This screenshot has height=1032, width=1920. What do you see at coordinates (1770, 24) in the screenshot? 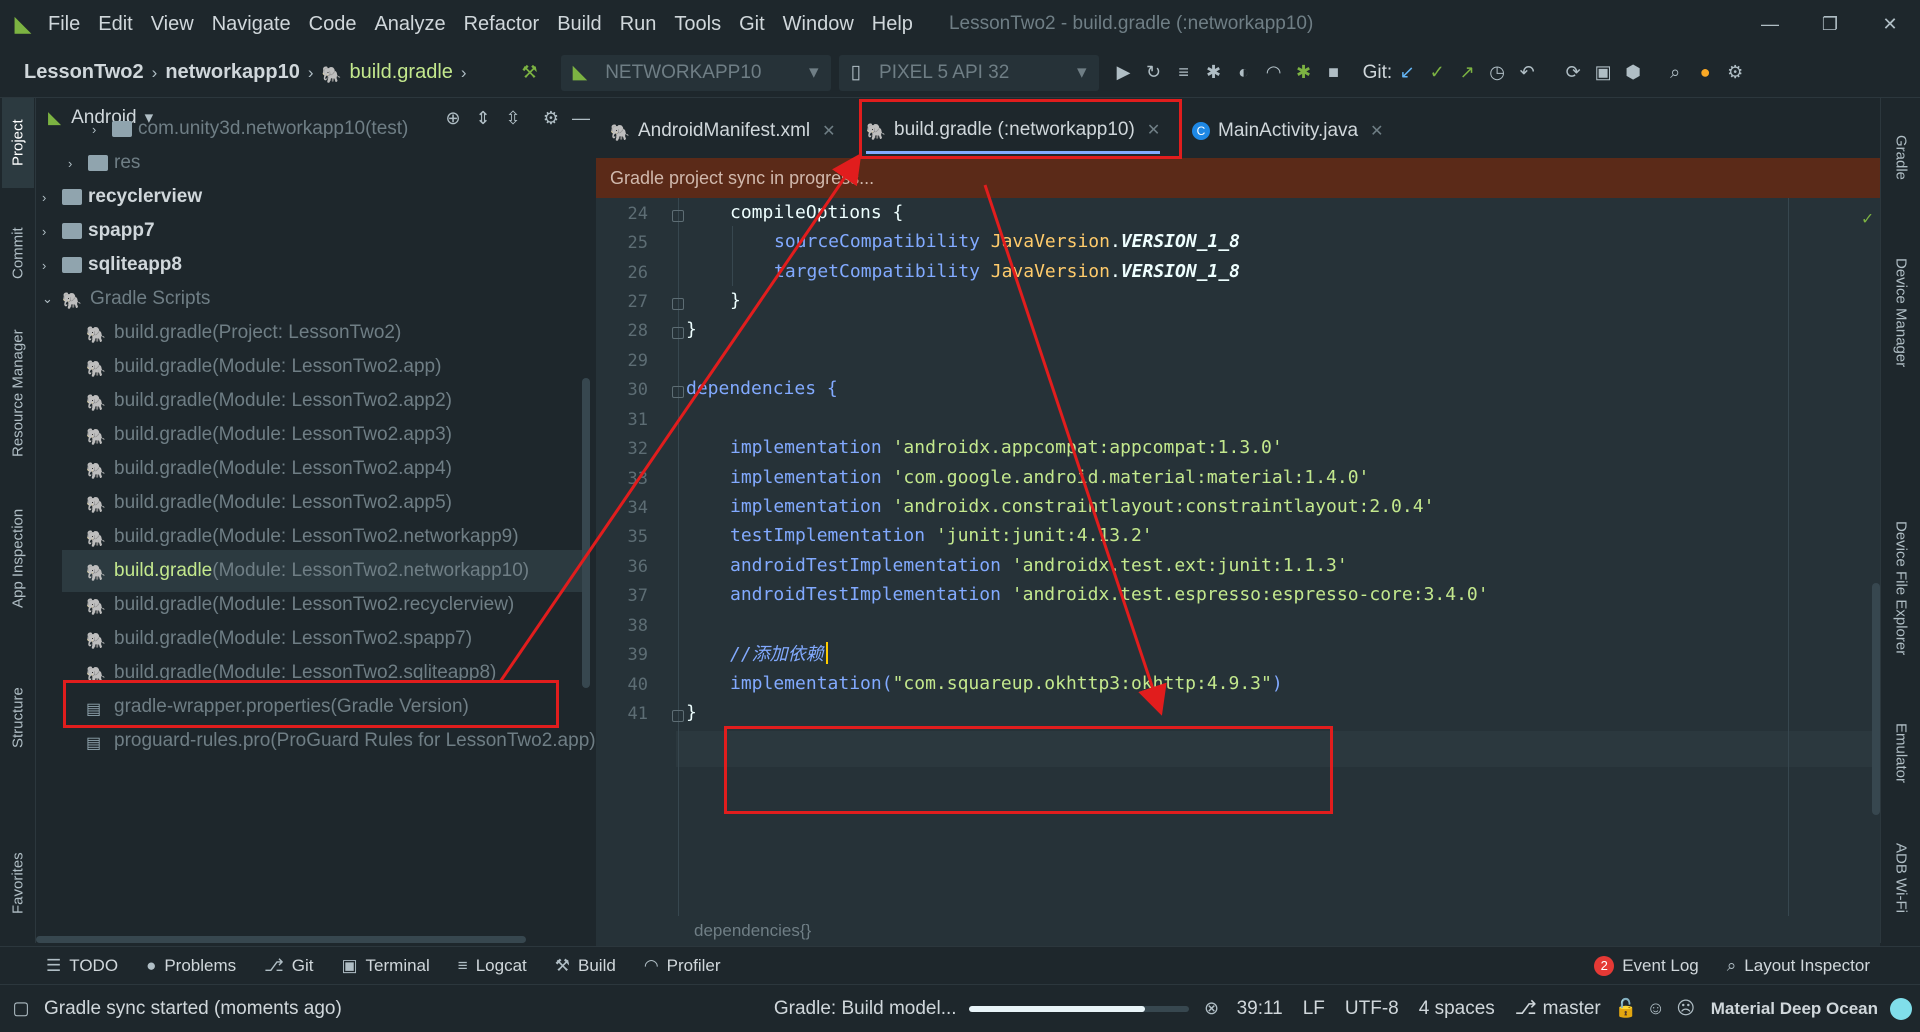
I see `minimize-icon: —` at bounding box center [1770, 24].